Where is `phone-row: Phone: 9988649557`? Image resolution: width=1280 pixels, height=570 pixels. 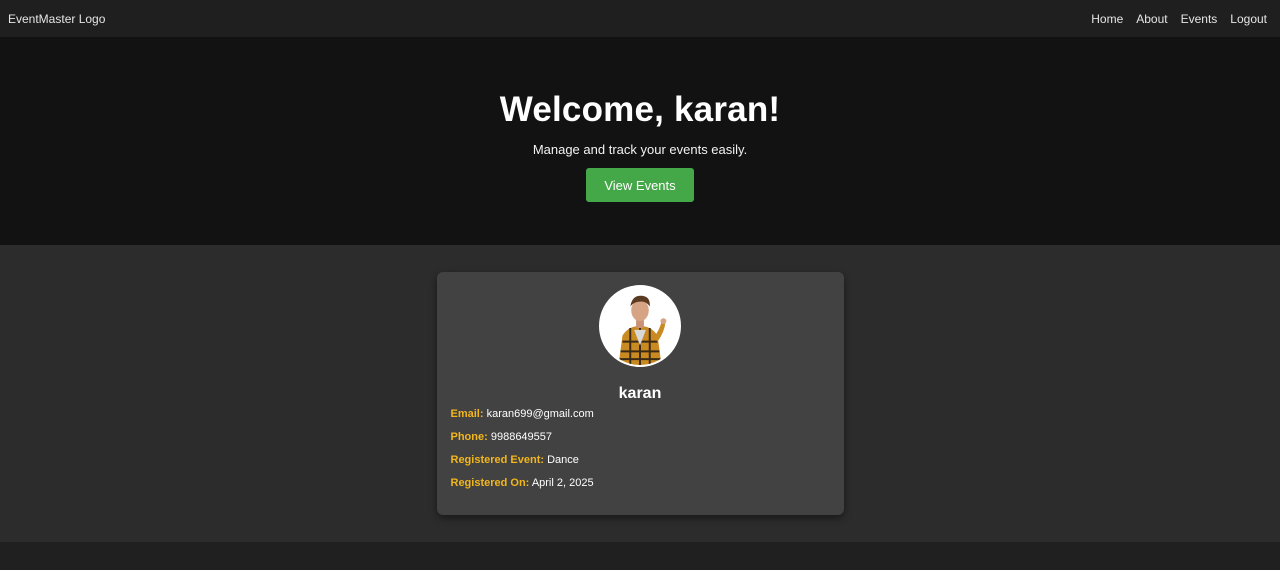 phone-row: Phone: 9988649557 is located at coordinates (640, 437).